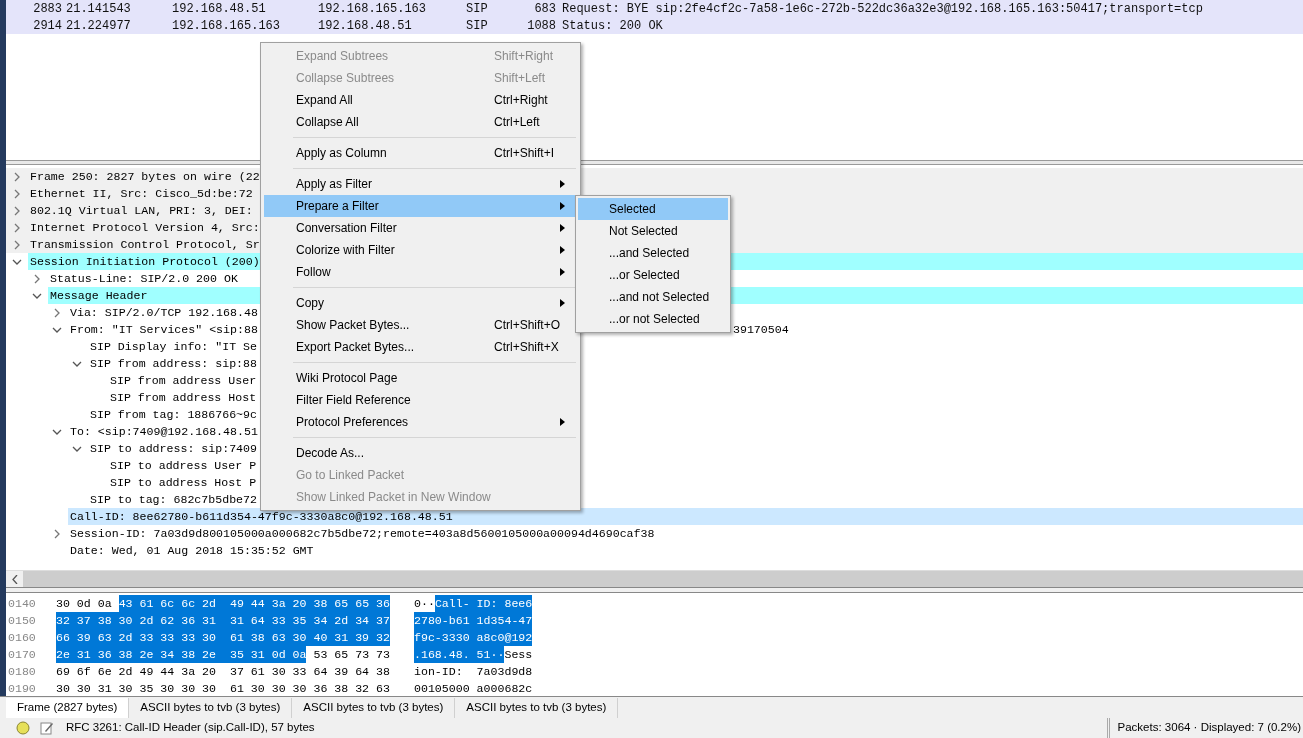  What do you see at coordinates (420, 400) in the screenshot?
I see `menu-item: Filter Field Reference` at bounding box center [420, 400].